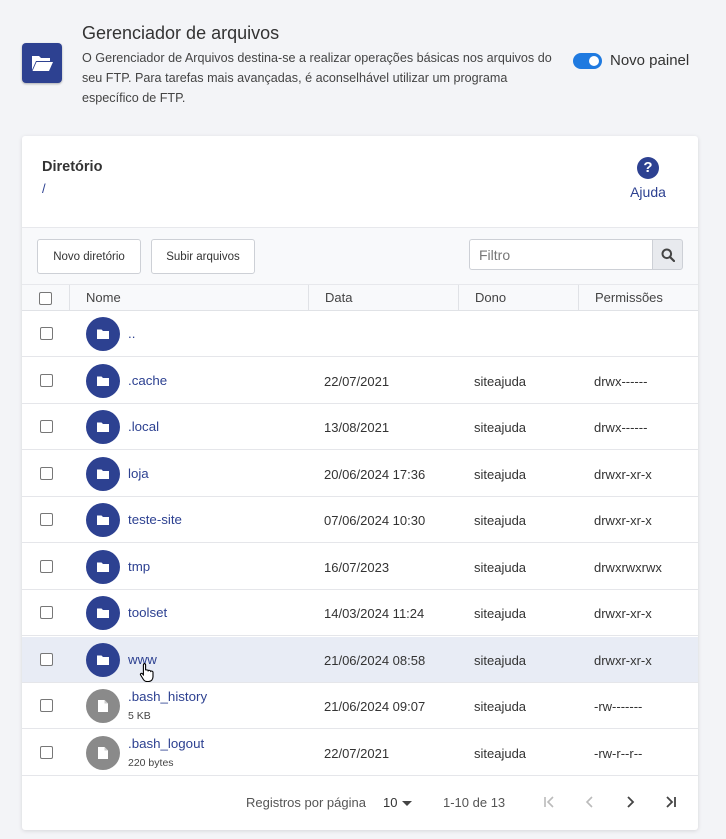 The image size is (726, 839). What do you see at coordinates (621, 381) in the screenshot?
I see `file-permissions: drwx------` at bounding box center [621, 381].